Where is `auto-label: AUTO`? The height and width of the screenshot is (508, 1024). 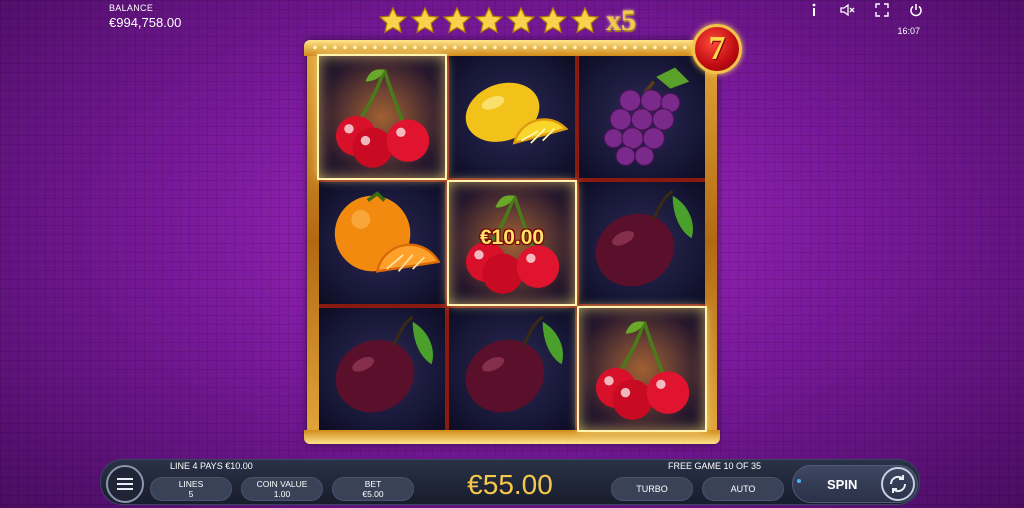
auto-label: AUTO is located at coordinates (743, 489).